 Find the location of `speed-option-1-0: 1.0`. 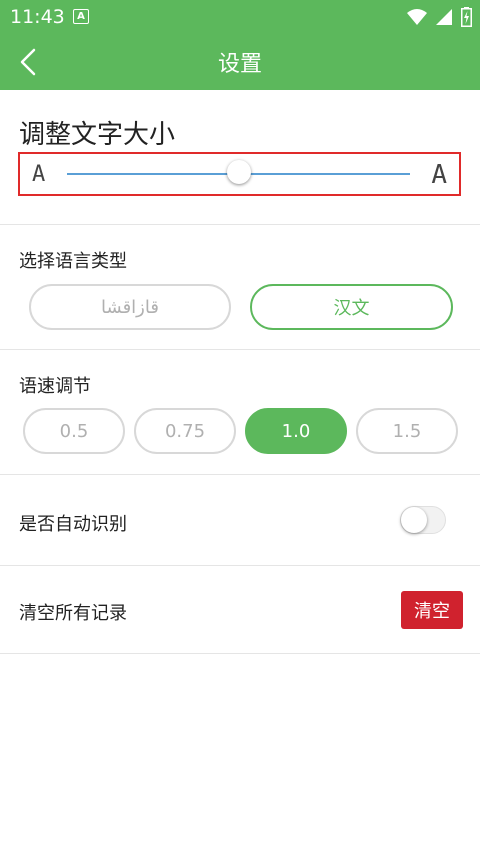

speed-option-1-0: 1.0 is located at coordinates (296, 431).